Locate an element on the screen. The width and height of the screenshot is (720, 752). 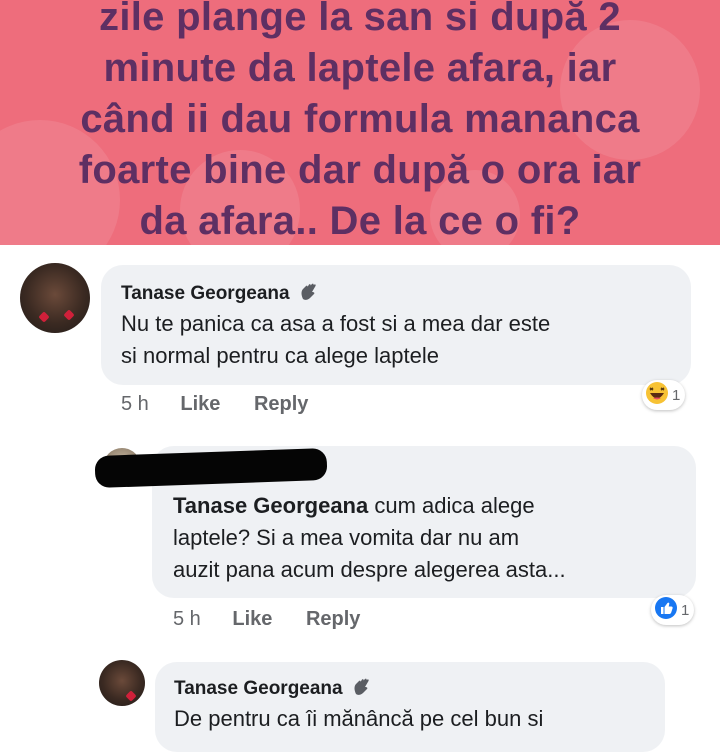
mention-link: Tanase Georgeana is located at coordinates (270, 505).